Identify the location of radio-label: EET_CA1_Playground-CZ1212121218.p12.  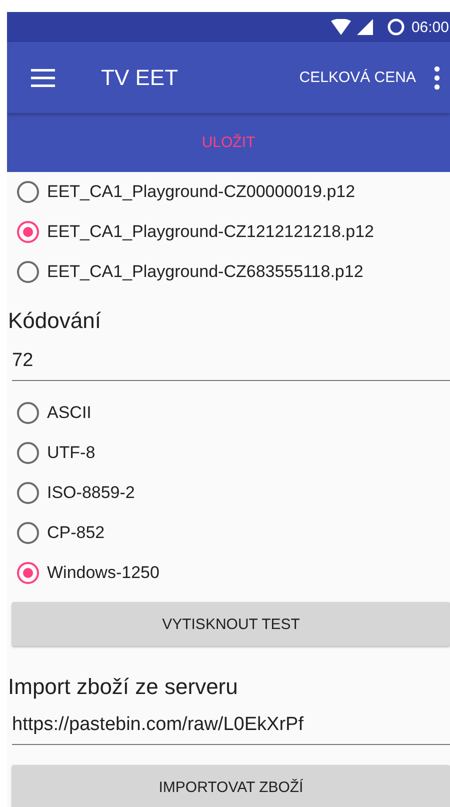
(210, 232).